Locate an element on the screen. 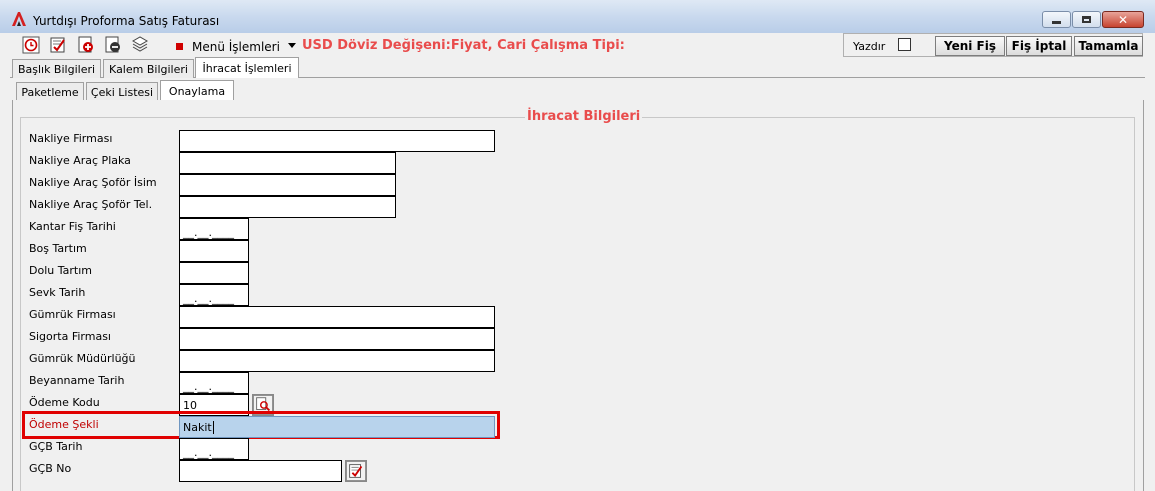 The height and width of the screenshot is (491, 1155). customs-office-input is located at coordinates (337, 361).